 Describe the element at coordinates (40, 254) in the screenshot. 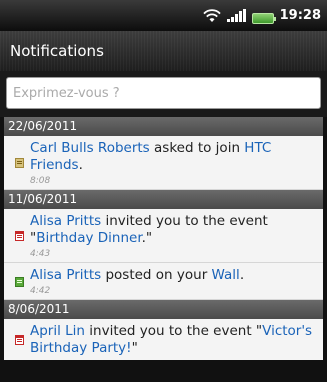

I see `notification-time: 4:43` at that location.